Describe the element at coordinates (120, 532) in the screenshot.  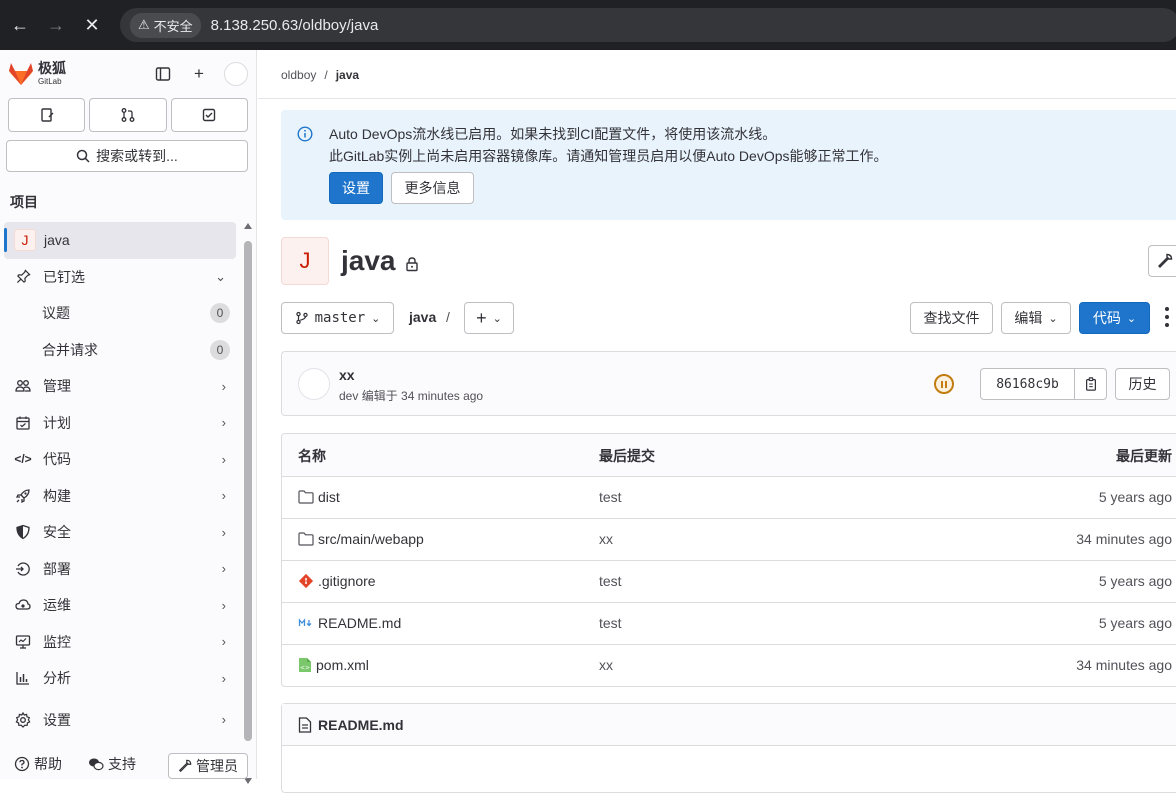
I see `sidebar-item-security: 安全 ›` at that location.